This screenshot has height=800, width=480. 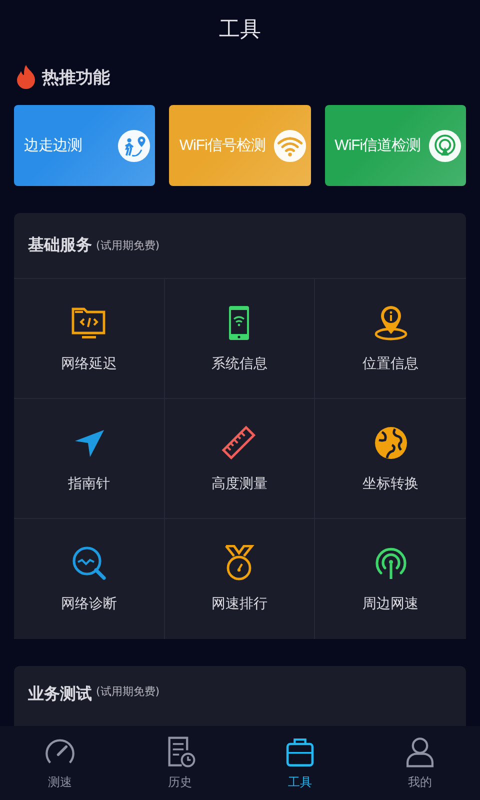 I want to click on broadcast-icon, so click(x=445, y=145).